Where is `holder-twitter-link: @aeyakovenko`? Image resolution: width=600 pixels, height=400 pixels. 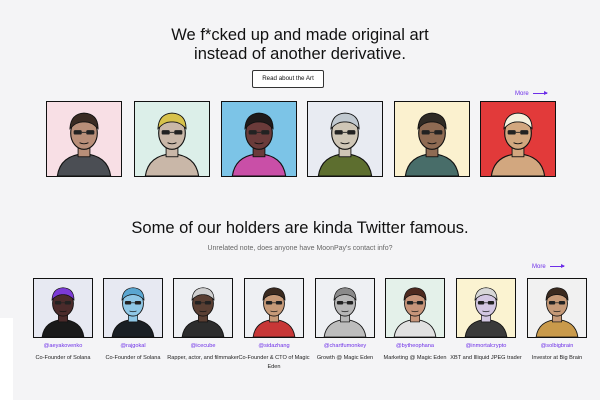 holder-twitter-link: @aeyakovenko is located at coordinates (63, 346).